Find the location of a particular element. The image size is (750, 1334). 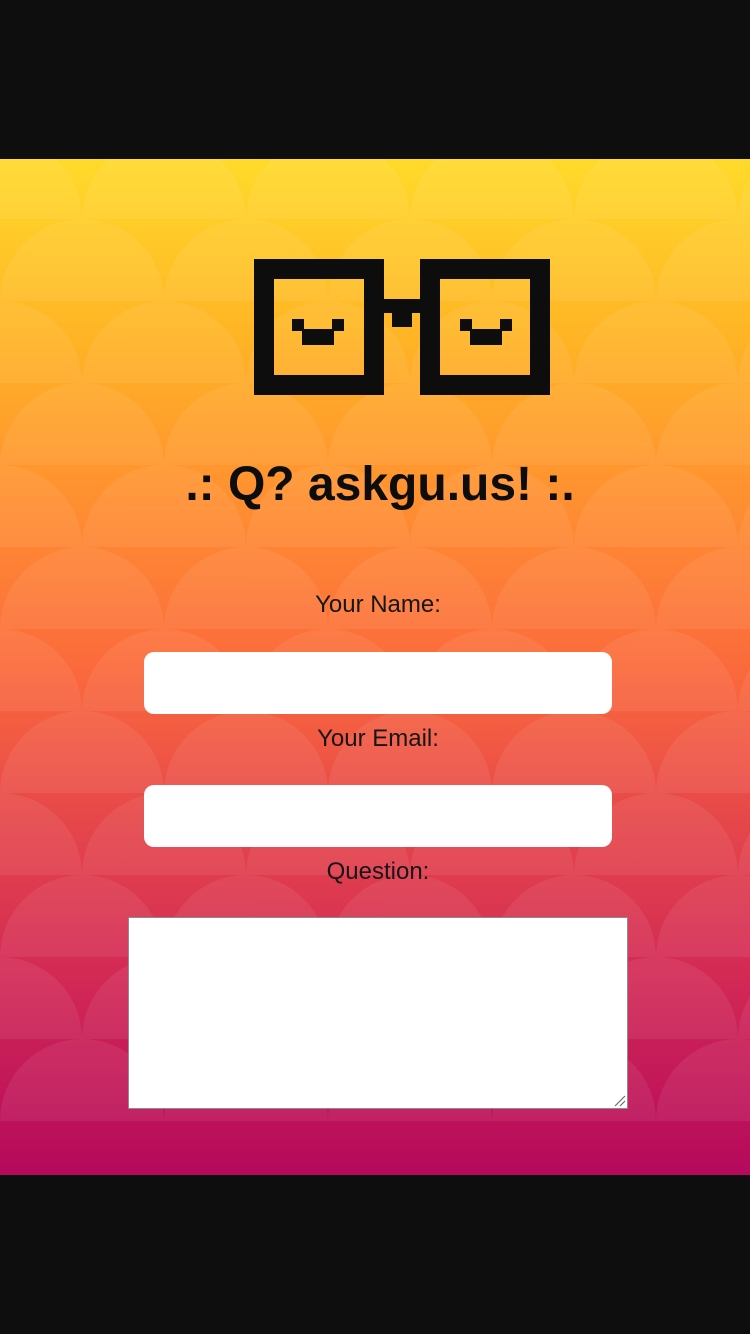

question-textarea is located at coordinates (378, 1013).